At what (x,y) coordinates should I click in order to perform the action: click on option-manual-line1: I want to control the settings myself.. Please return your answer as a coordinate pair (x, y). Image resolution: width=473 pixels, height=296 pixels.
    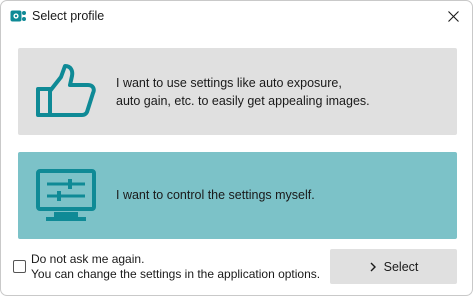
    Looking at the image, I should click on (215, 195).